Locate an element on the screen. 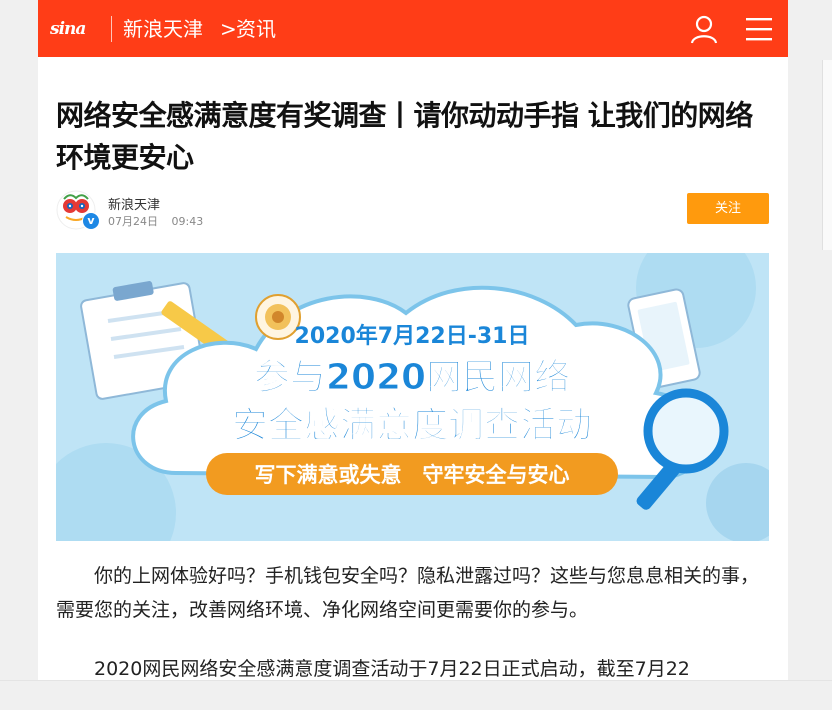  banner-headline-2: 安全感满意度调查活动 is located at coordinates (412, 425).